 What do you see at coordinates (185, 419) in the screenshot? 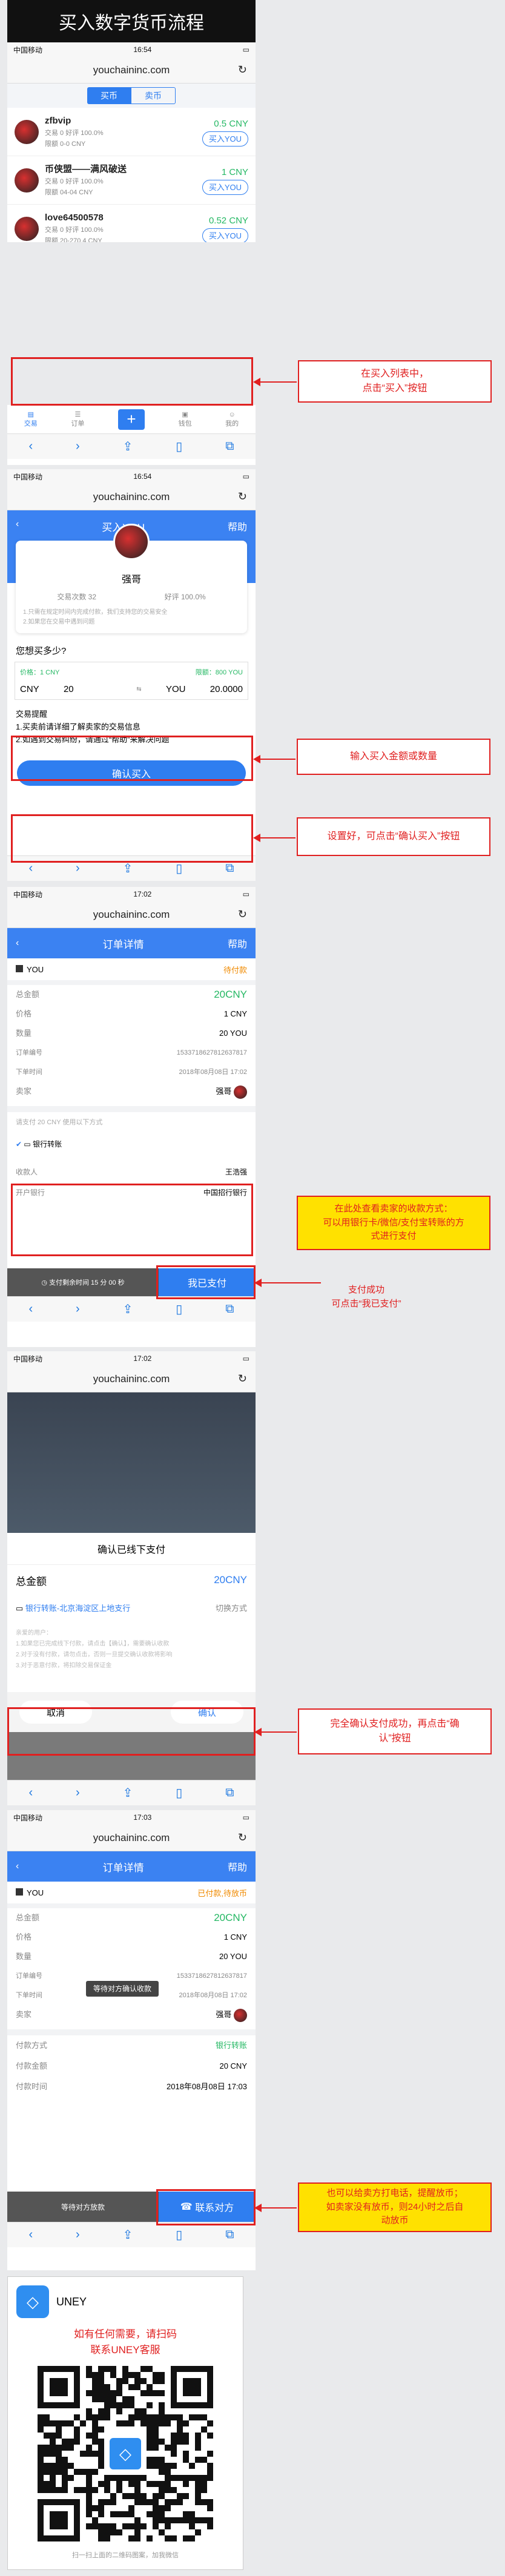
I see `nav-wallet: ▣ 钱包` at bounding box center [185, 419].